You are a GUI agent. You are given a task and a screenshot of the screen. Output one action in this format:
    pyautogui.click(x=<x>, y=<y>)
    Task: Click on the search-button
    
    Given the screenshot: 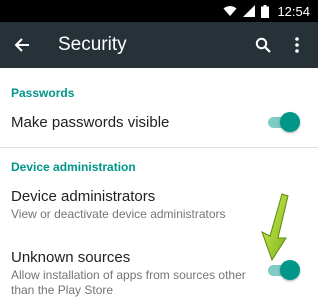 What is the action you would take?
    pyautogui.click(x=263, y=45)
    